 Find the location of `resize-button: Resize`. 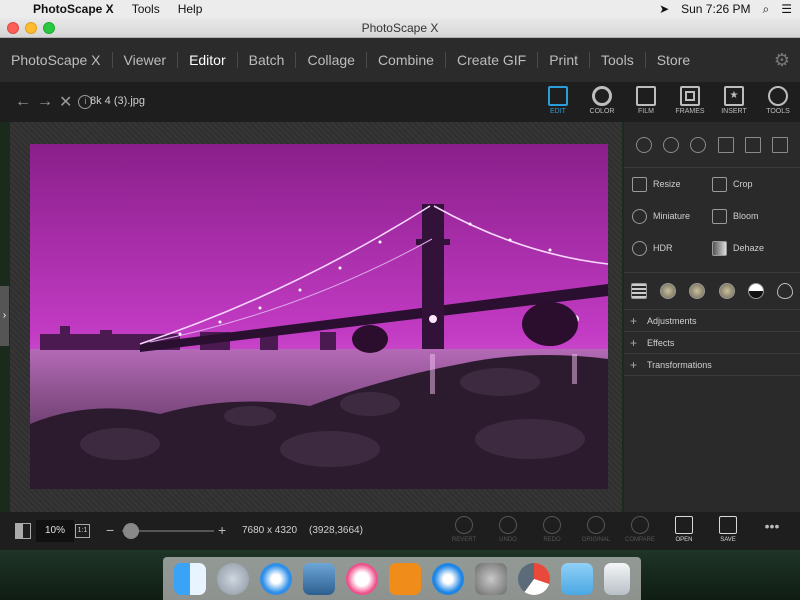

resize-button: Resize is located at coordinates (672, 184).